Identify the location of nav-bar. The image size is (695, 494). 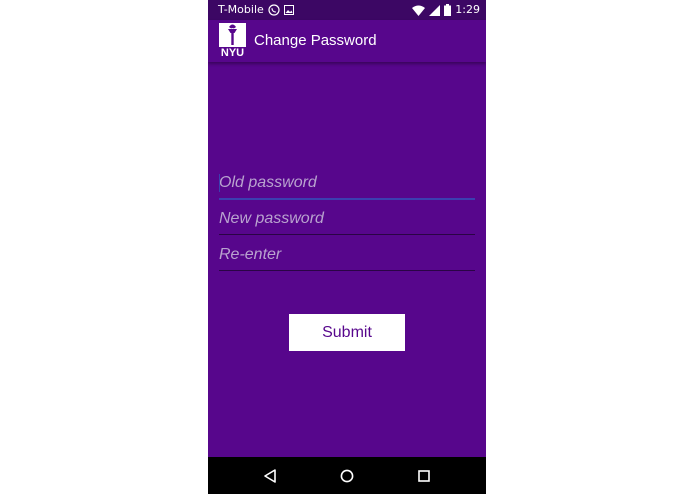
(347, 475).